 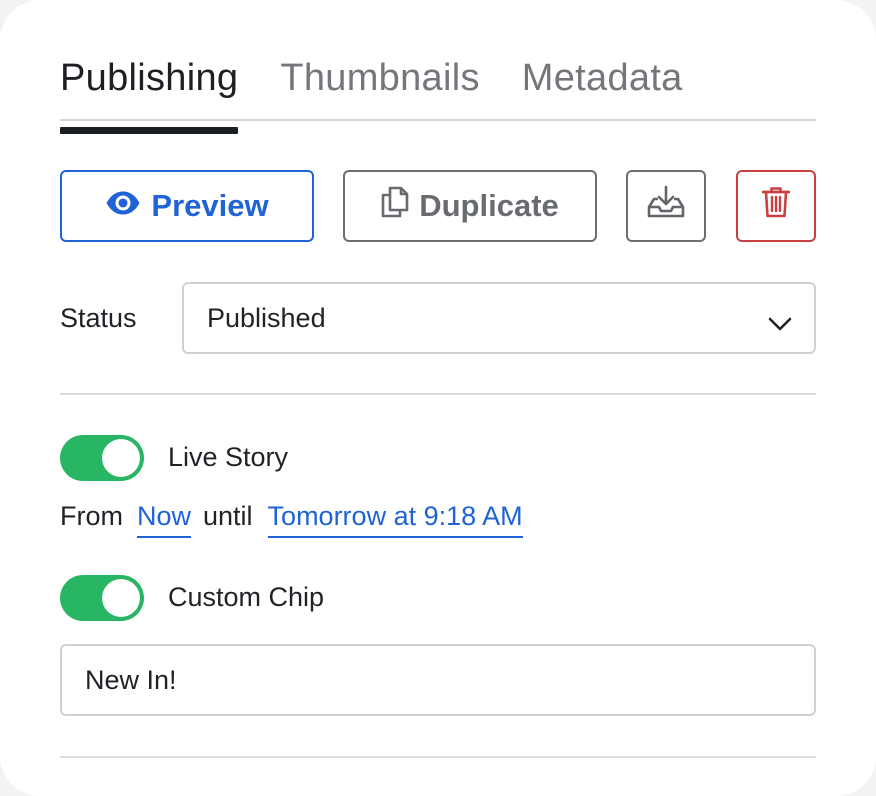 I want to click on from-date-link: Now, so click(x=164, y=518).